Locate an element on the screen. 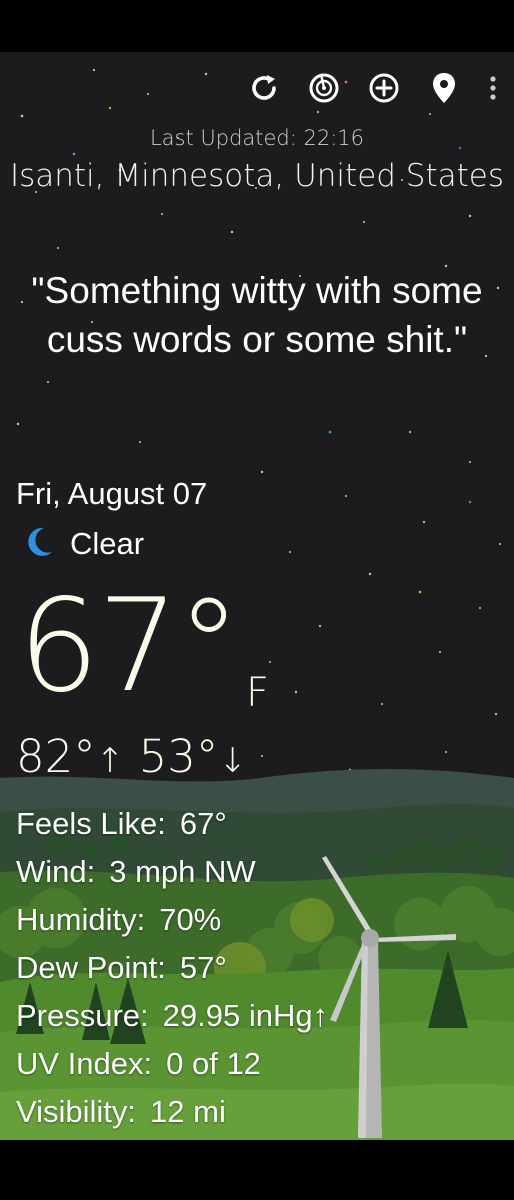 Image resolution: width=514 pixels, height=1200 pixels. detail-label: Visibility: is located at coordinates (76, 1111).